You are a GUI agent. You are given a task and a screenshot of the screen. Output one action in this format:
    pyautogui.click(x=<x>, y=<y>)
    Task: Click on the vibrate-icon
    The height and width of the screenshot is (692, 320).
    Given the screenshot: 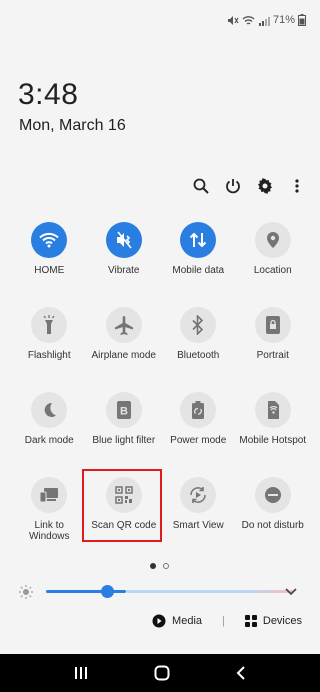 What is the action you would take?
    pyautogui.click(x=124, y=240)
    